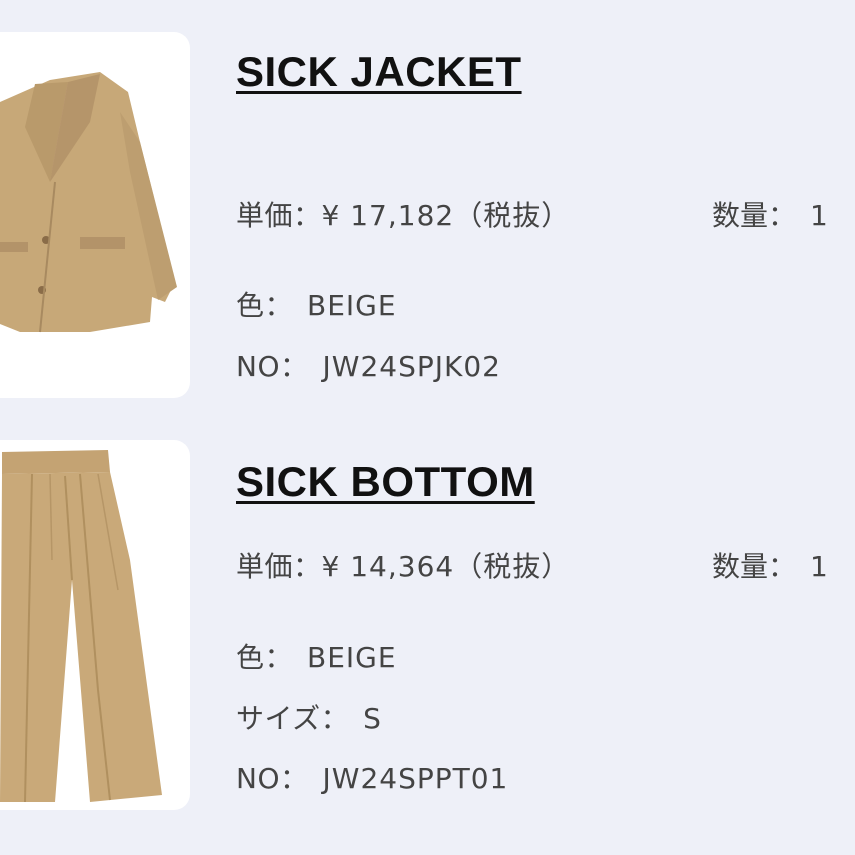  I want to click on size-label: サイズ：, so click(293, 718).